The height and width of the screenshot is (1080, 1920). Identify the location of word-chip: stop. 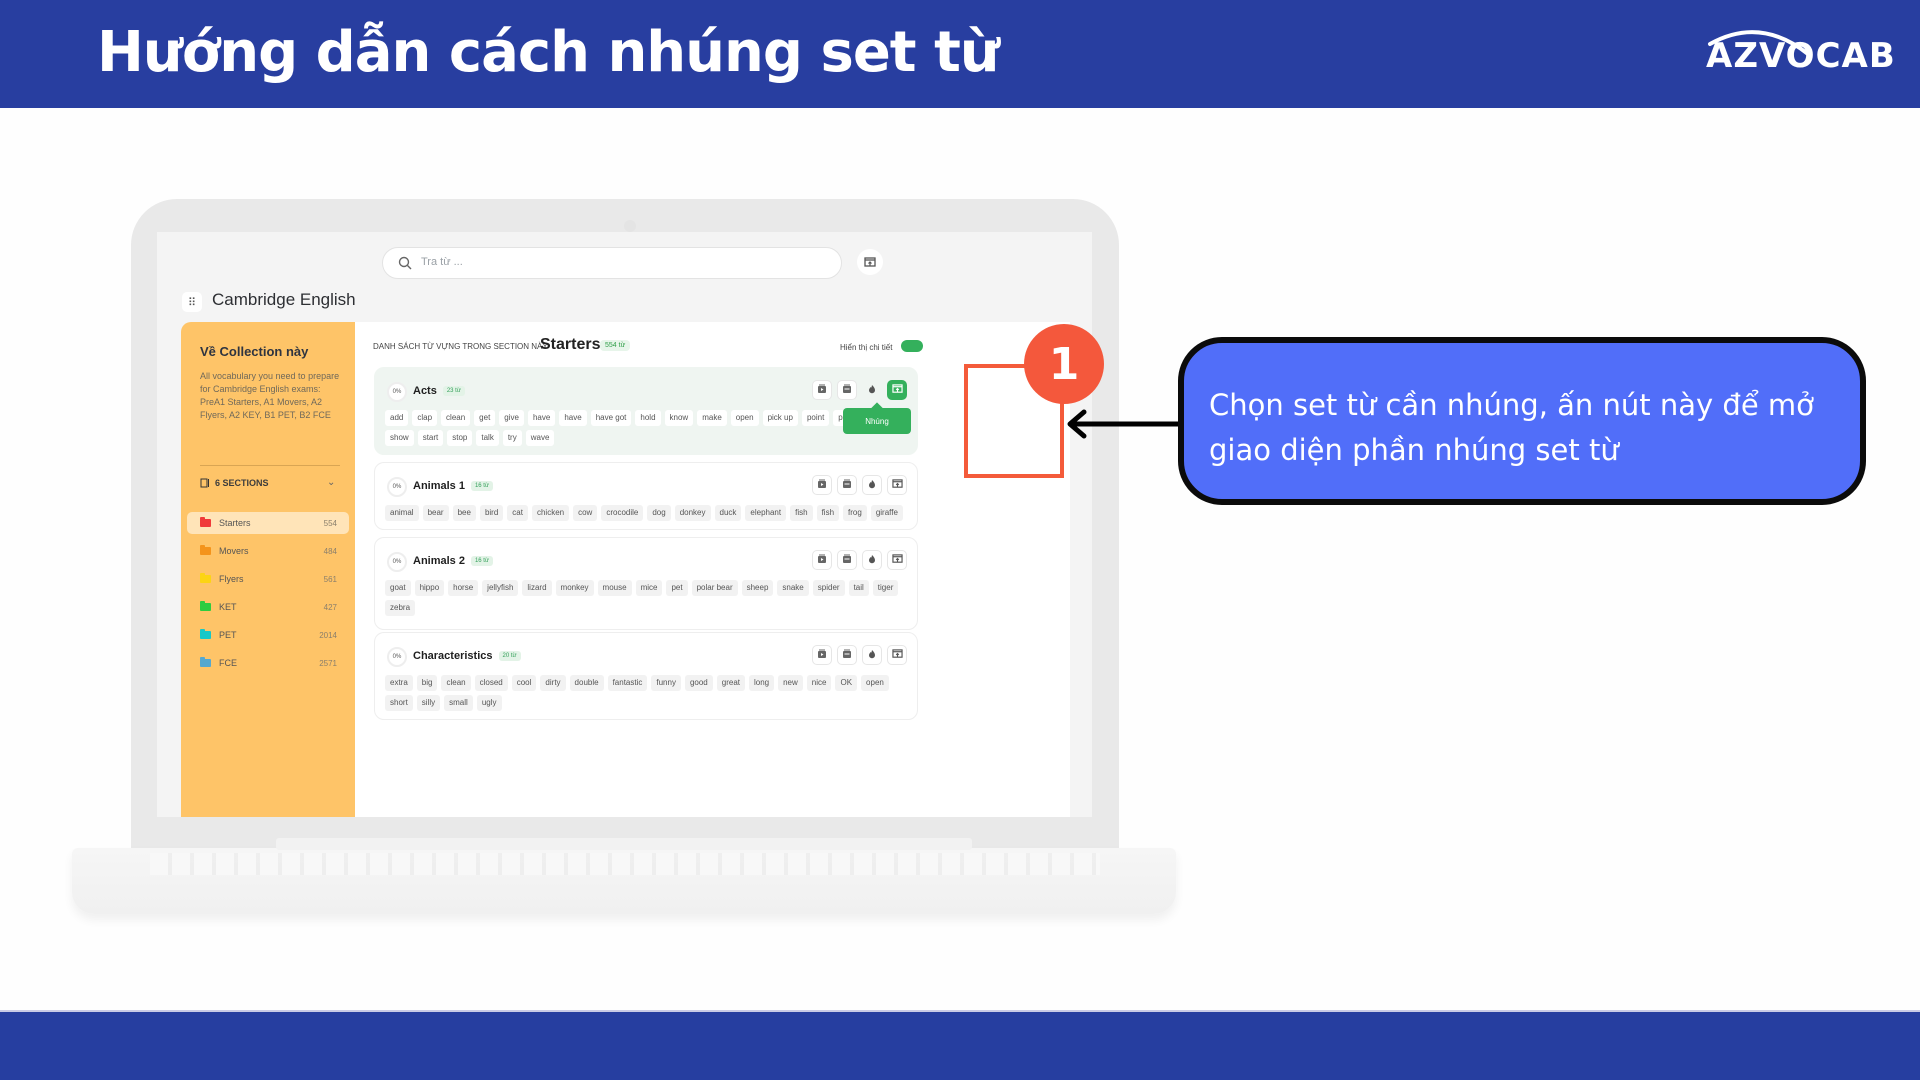
(460, 438).